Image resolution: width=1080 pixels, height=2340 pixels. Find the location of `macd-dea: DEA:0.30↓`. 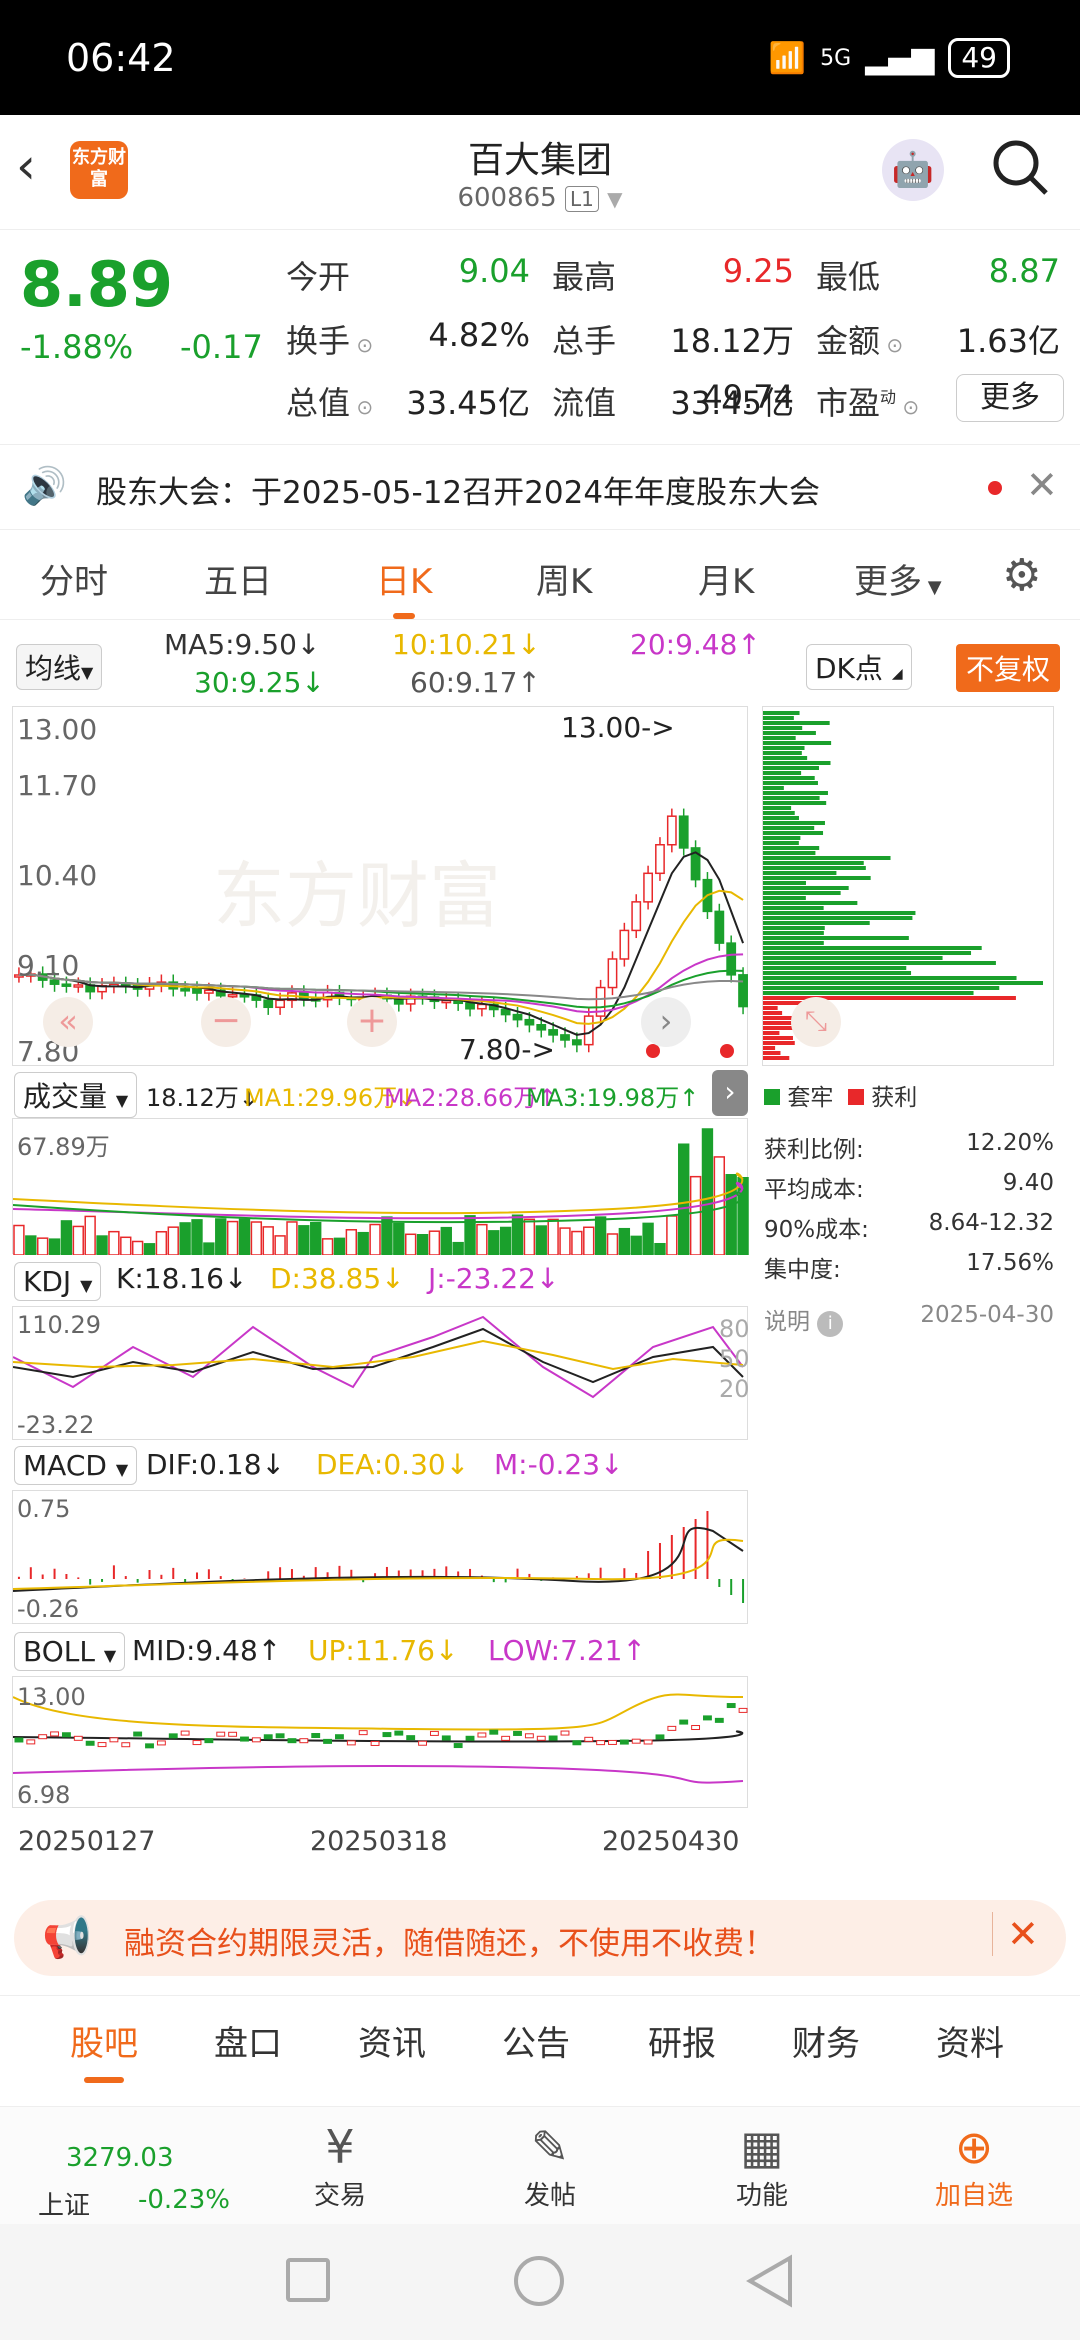

macd-dea: DEA:0.30↓ is located at coordinates (393, 1464).